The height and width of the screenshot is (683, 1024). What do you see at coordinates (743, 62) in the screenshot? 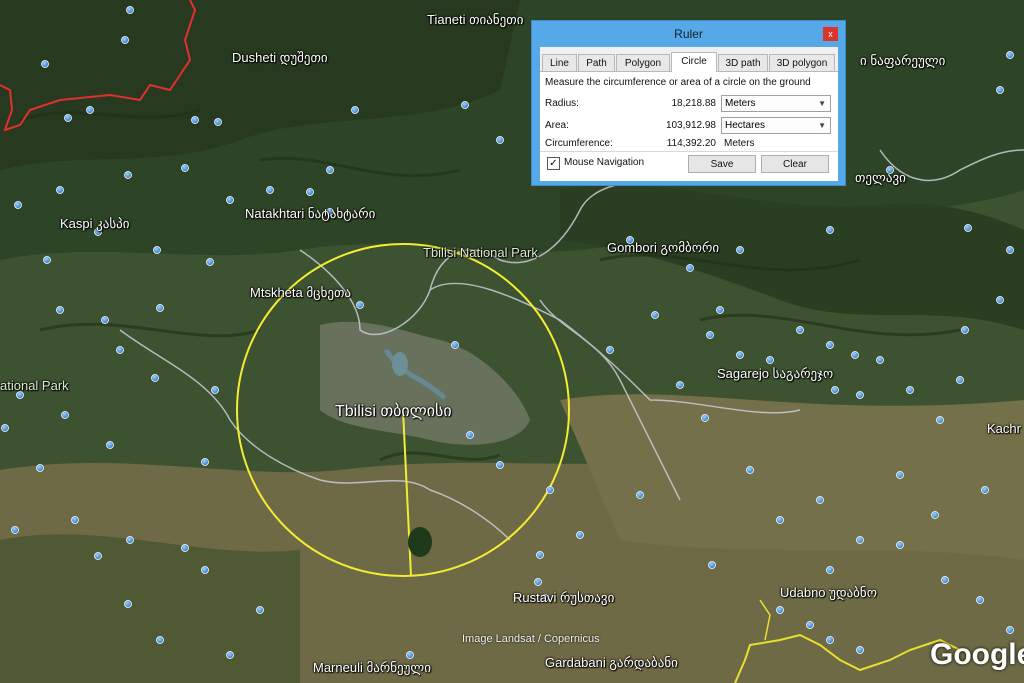
I see `tab-3d-path: 3D path` at bounding box center [743, 62].